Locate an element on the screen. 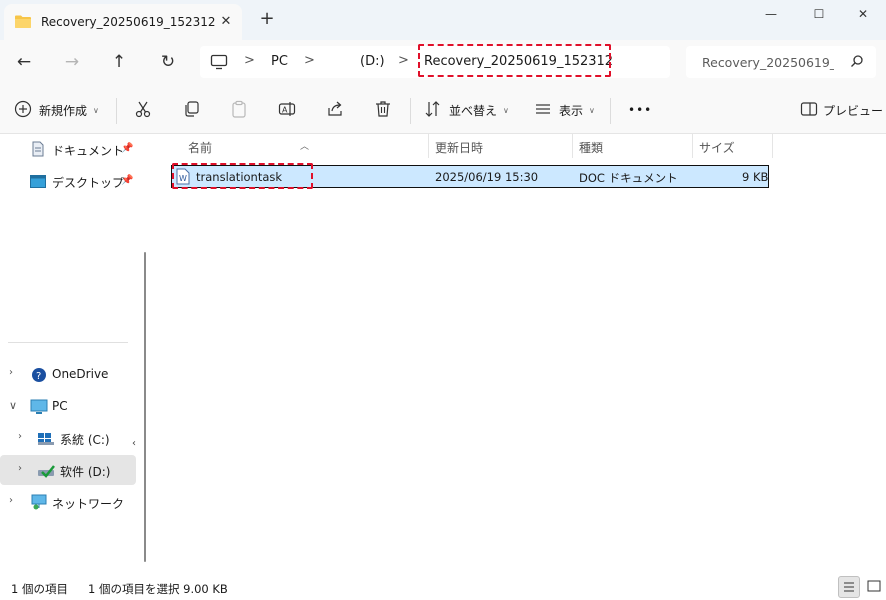 The width and height of the screenshot is (886, 600). share-button is located at coordinates (335, 110).